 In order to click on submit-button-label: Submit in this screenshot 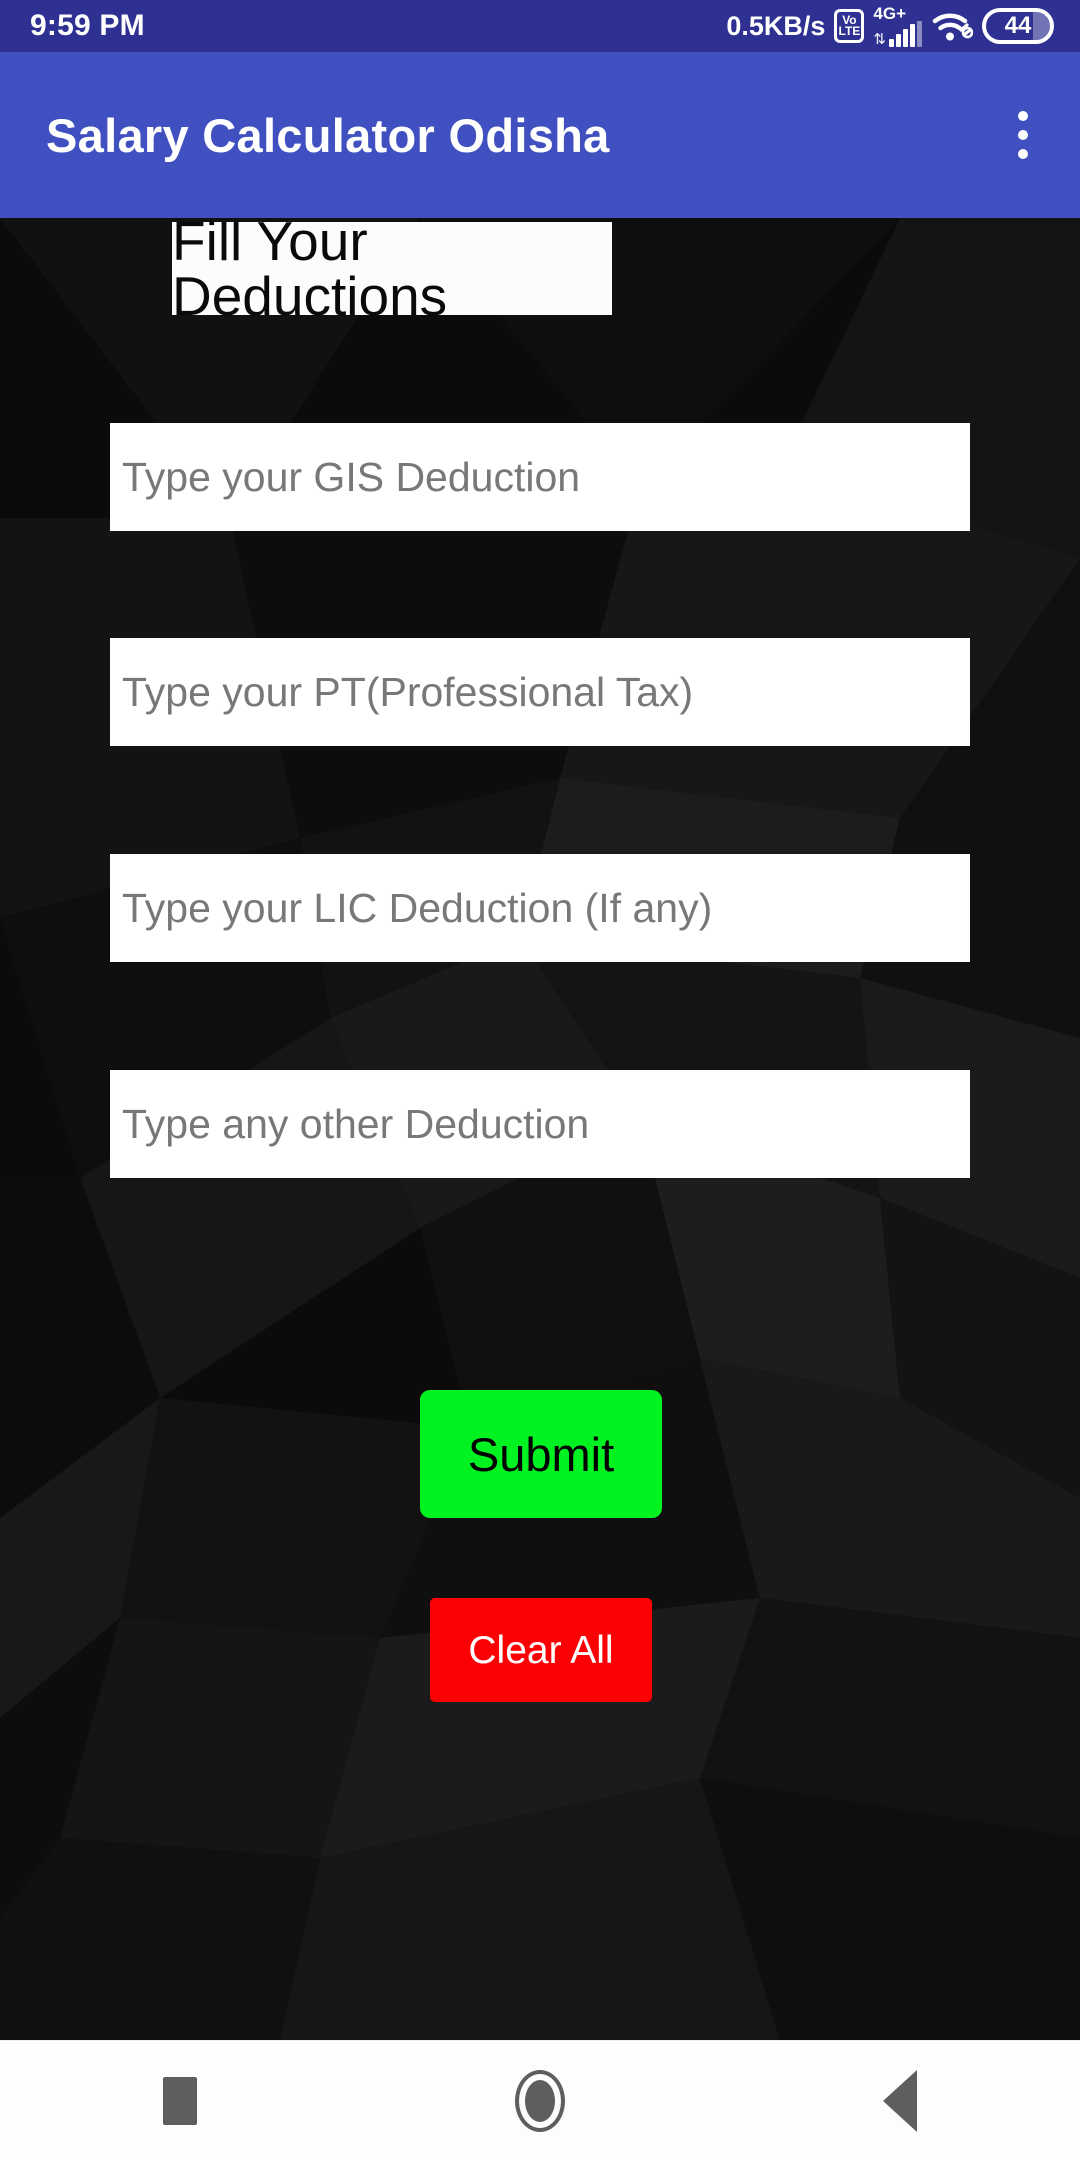, I will do `click(541, 1454)`.